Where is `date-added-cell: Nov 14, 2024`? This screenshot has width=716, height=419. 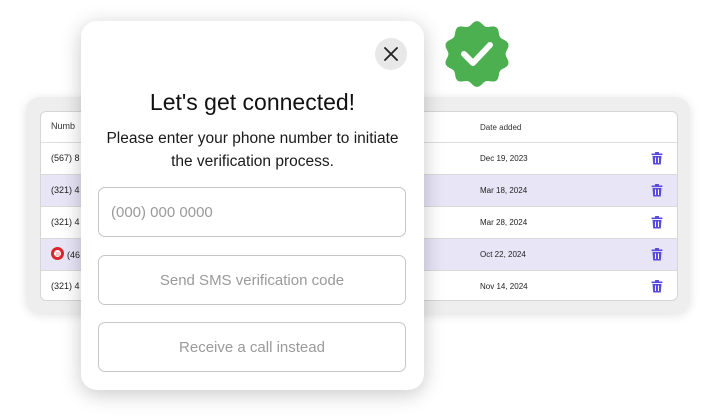 date-added-cell: Nov 14, 2024 is located at coordinates (504, 286).